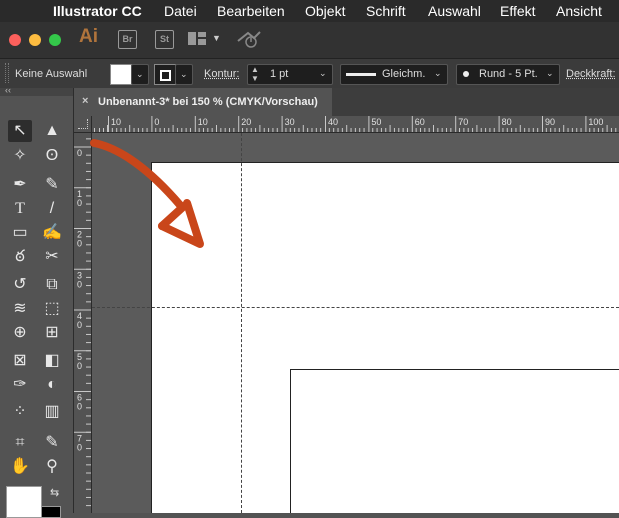 This screenshot has height=518, width=619. Describe the element at coordinates (454, 11) in the screenshot. I see `menu-auswahl: Auswahl` at that location.